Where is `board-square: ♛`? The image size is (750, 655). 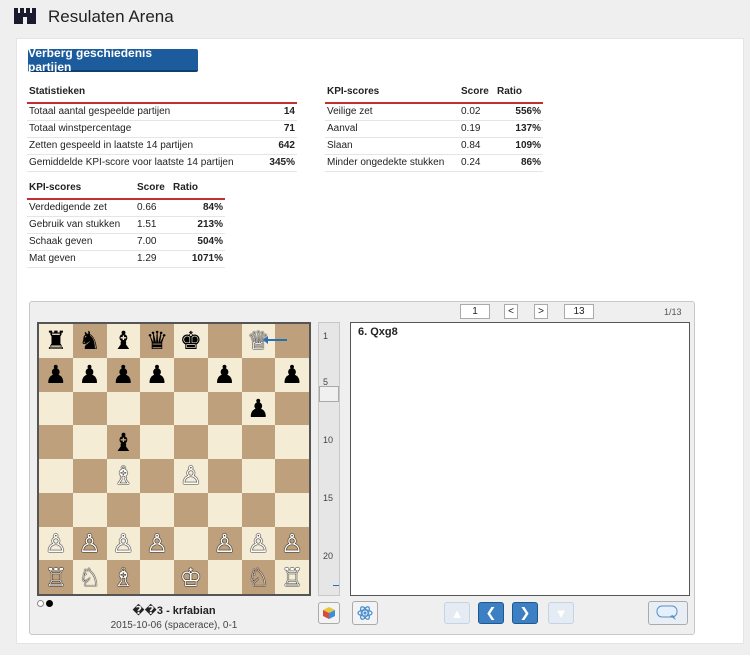
board-square: ♛ is located at coordinates (157, 341).